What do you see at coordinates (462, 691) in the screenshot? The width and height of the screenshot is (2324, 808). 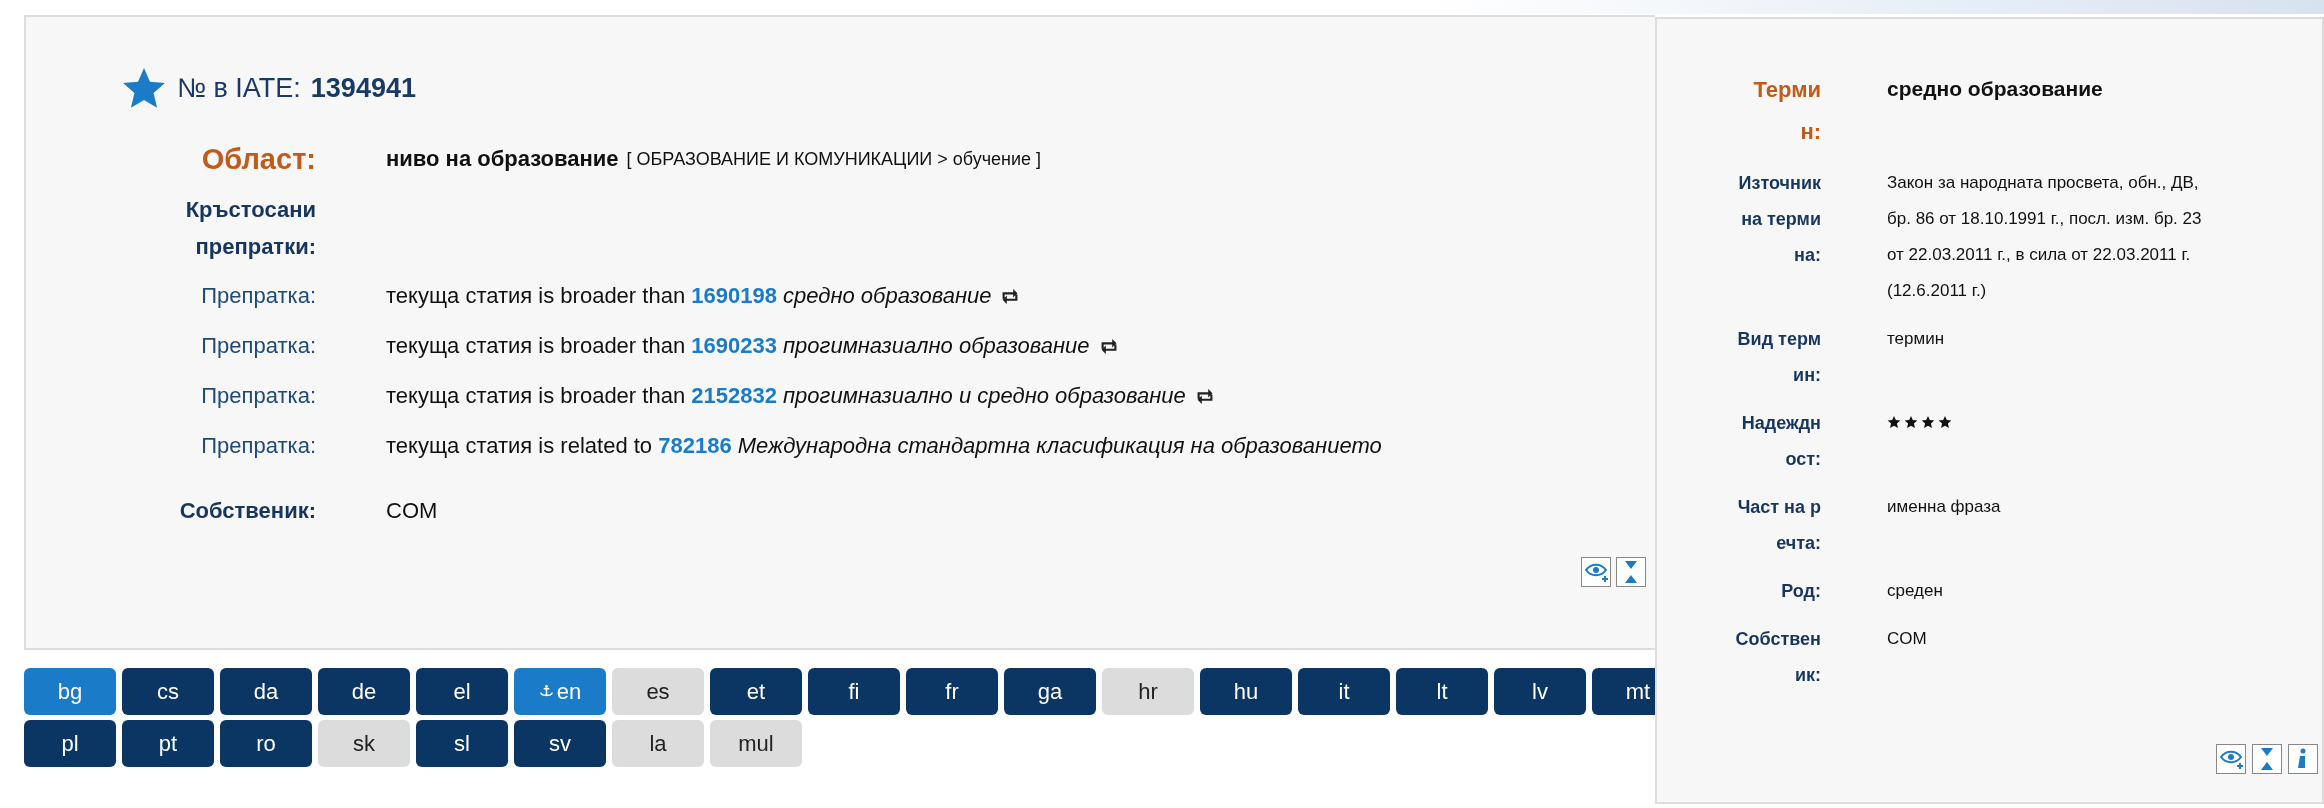 I see `language-tab: el` at bounding box center [462, 691].